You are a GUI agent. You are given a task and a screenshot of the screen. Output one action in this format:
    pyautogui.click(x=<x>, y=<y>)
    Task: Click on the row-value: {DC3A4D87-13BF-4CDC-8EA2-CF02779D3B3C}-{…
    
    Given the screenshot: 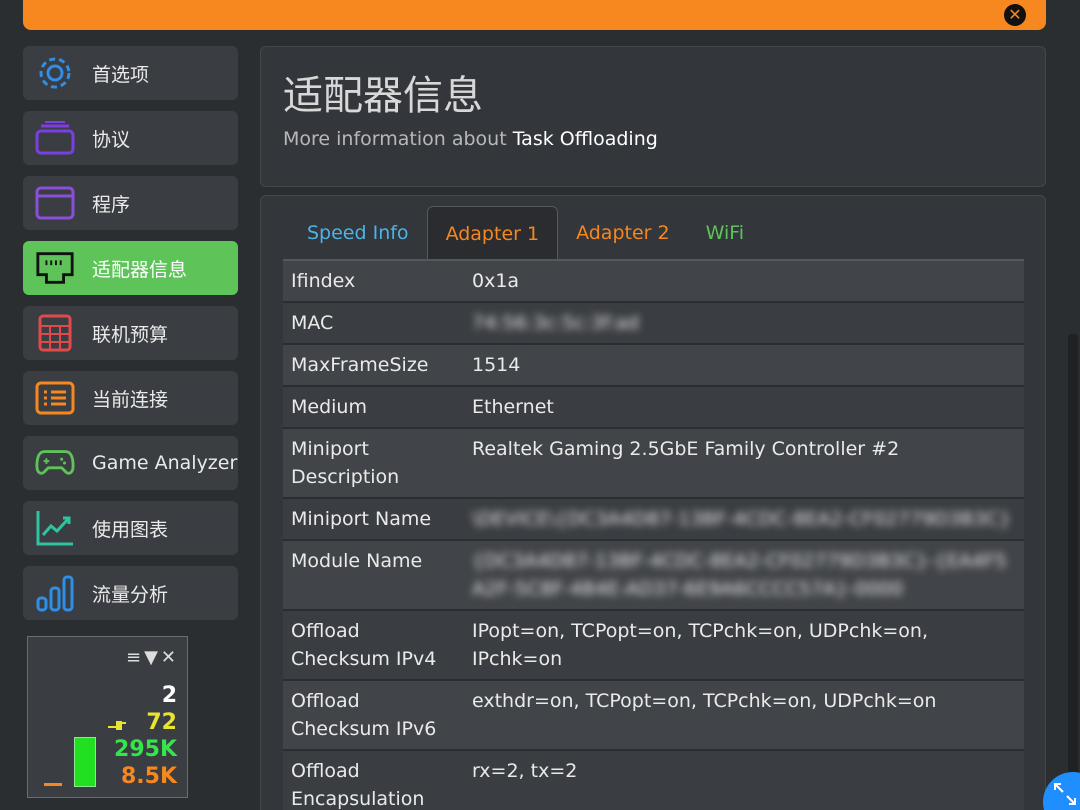 What is the action you would take?
    pyautogui.click(x=739, y=575)
    